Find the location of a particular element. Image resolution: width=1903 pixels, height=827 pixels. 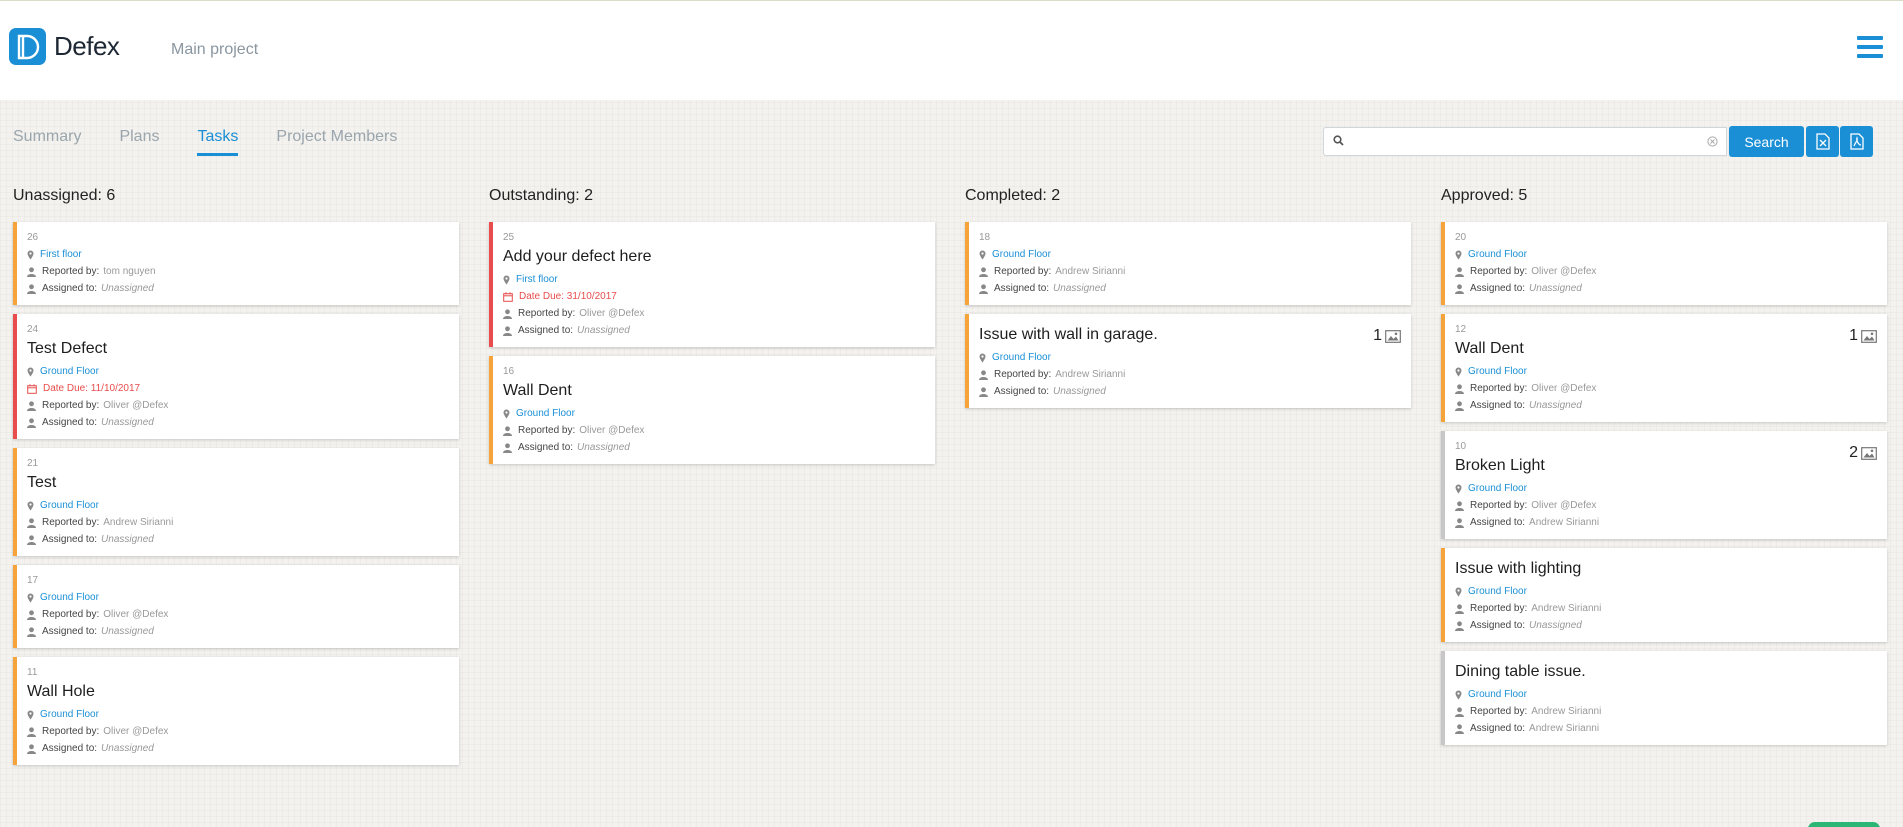

menu-icon is located at coordinates (1870, 48).